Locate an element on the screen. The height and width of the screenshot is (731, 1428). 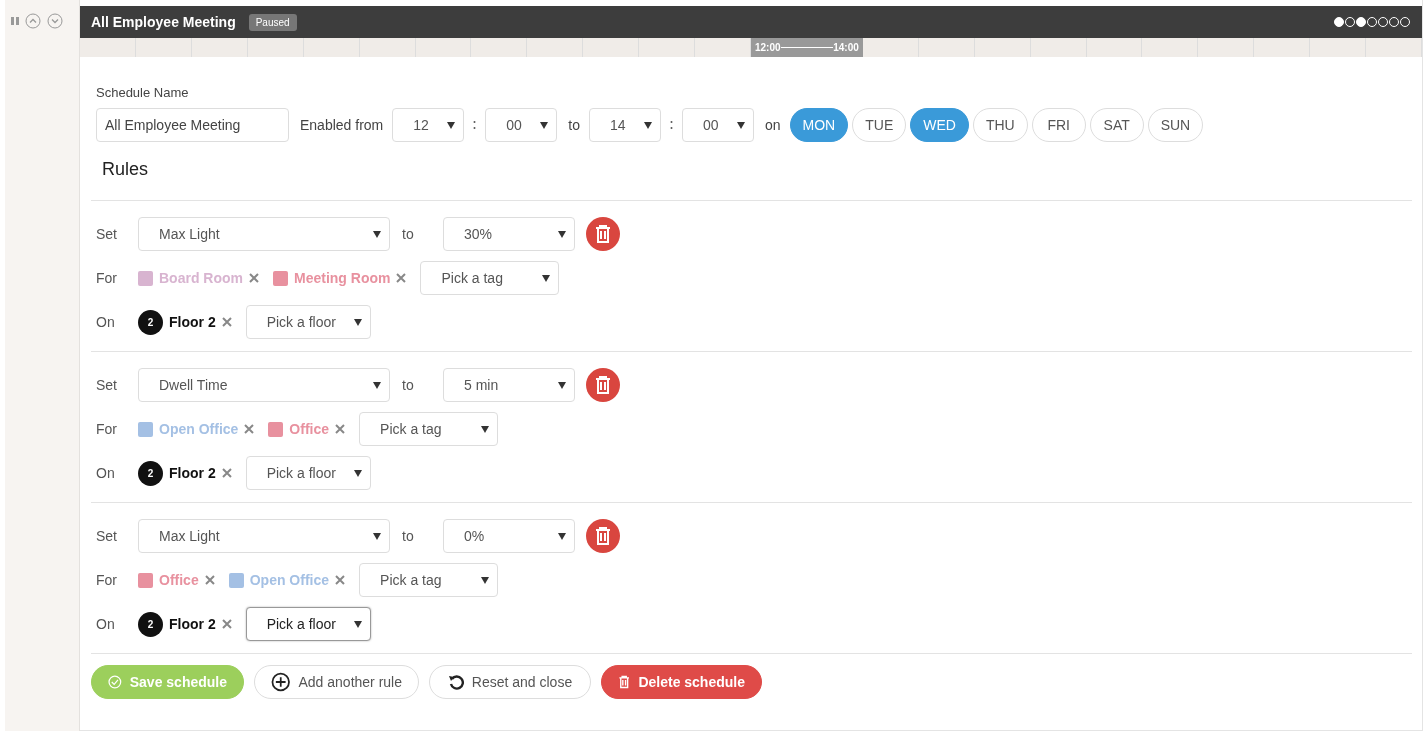
hour-dropdown: 14 is located at coordinates (624, 125).